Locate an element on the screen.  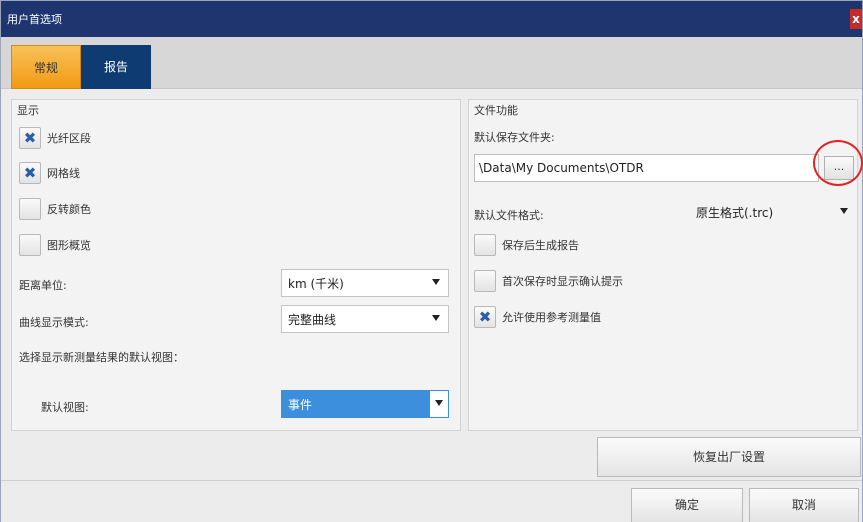
distance-unit-select: km (千米) is located at coordinates (365, 283).